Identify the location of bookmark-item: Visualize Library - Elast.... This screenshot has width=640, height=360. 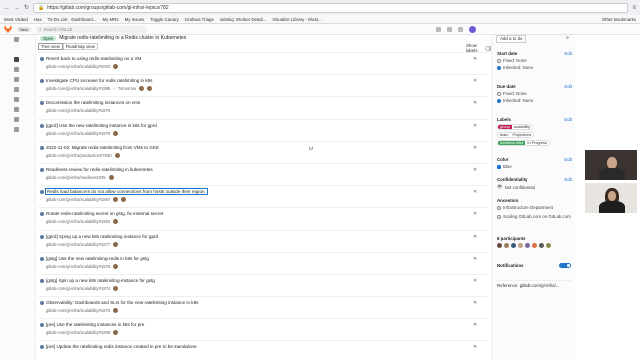
(296, 19).